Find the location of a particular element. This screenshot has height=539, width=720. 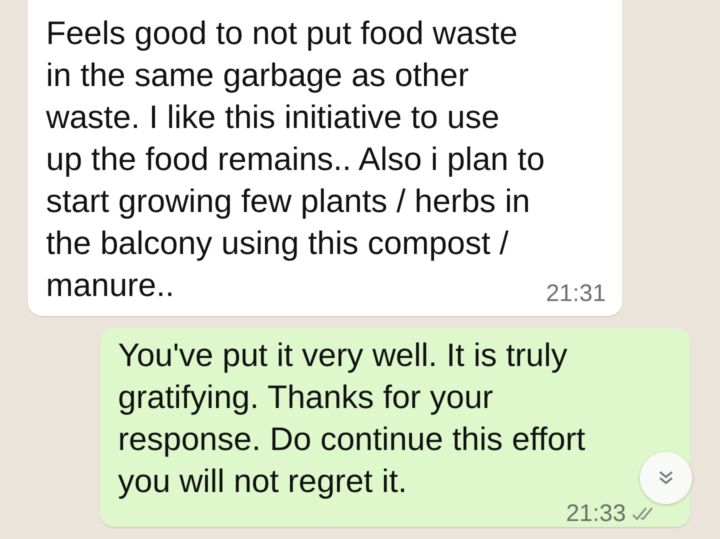

message-time: 21:31 is located at coordinates (576, 294).